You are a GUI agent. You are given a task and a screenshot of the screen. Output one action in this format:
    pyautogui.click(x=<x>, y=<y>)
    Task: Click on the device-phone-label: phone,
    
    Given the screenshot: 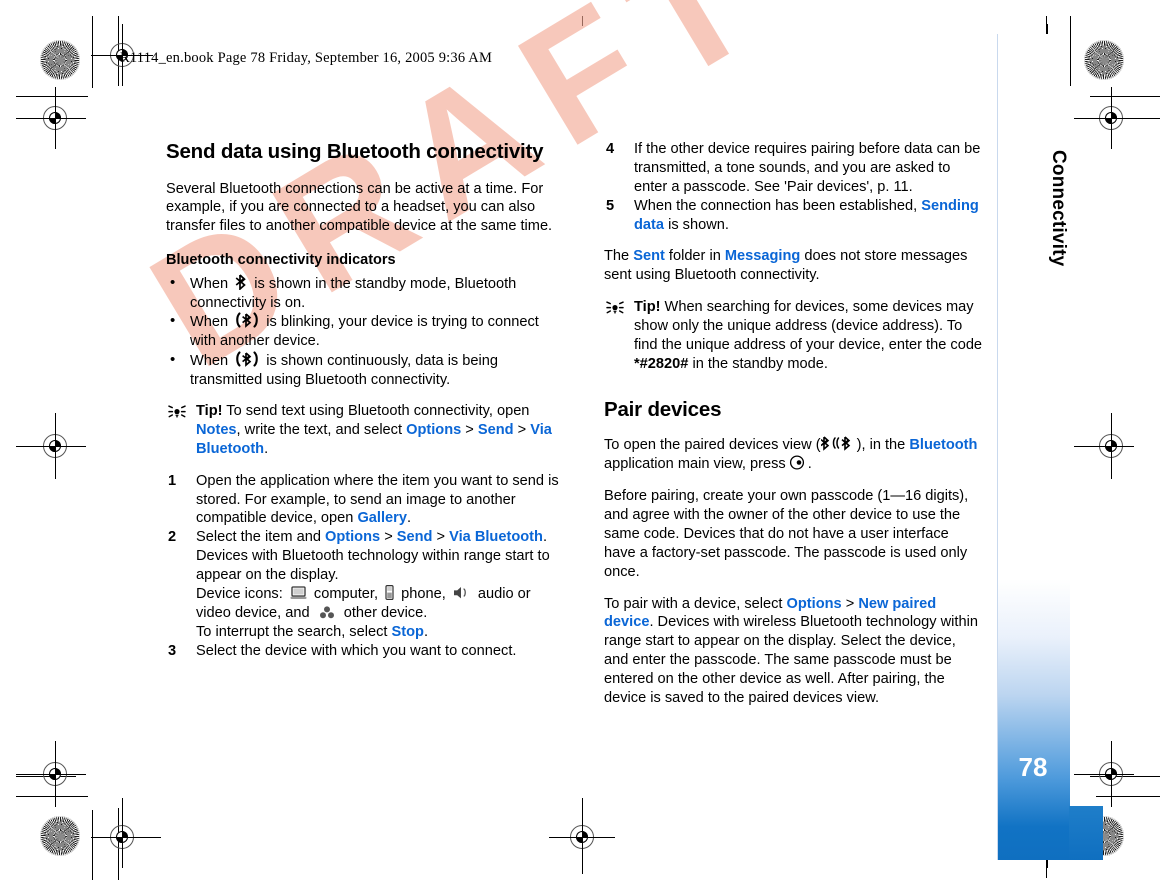 What is the action you would take?
    pyautogui.click(x=423, y=593)
    